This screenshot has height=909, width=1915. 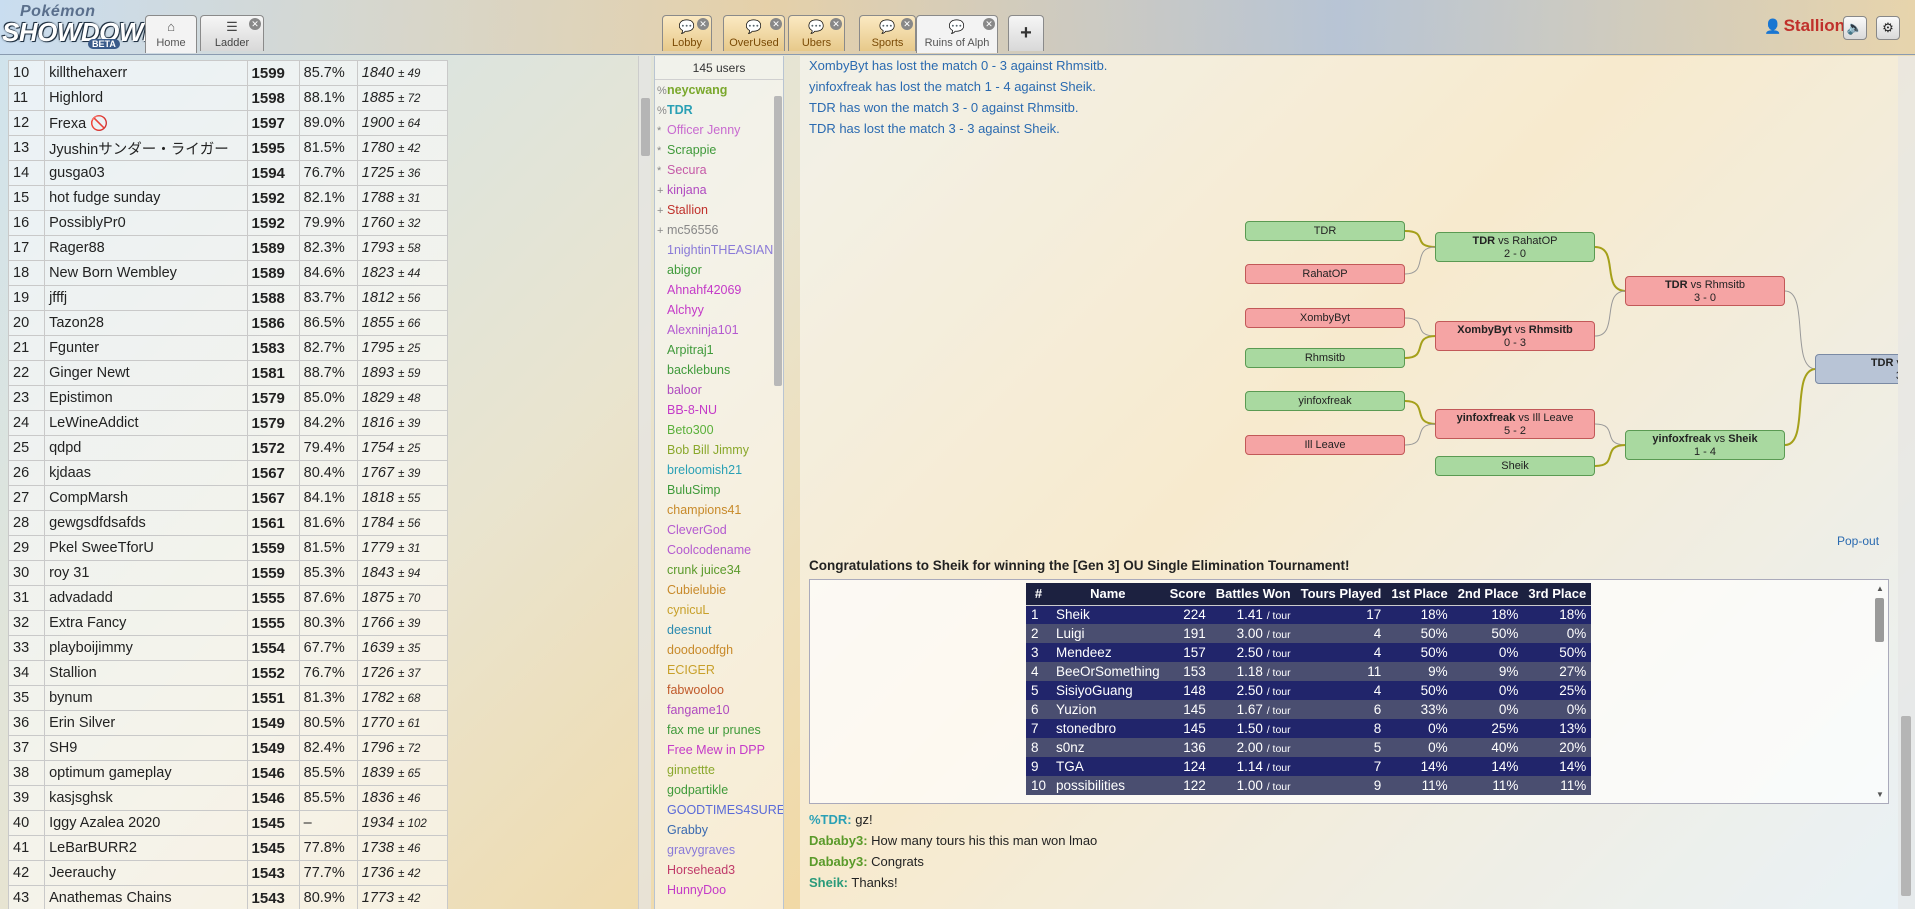 I want to click on tab-home: ⌂ Home, so click(x=171, y=34).